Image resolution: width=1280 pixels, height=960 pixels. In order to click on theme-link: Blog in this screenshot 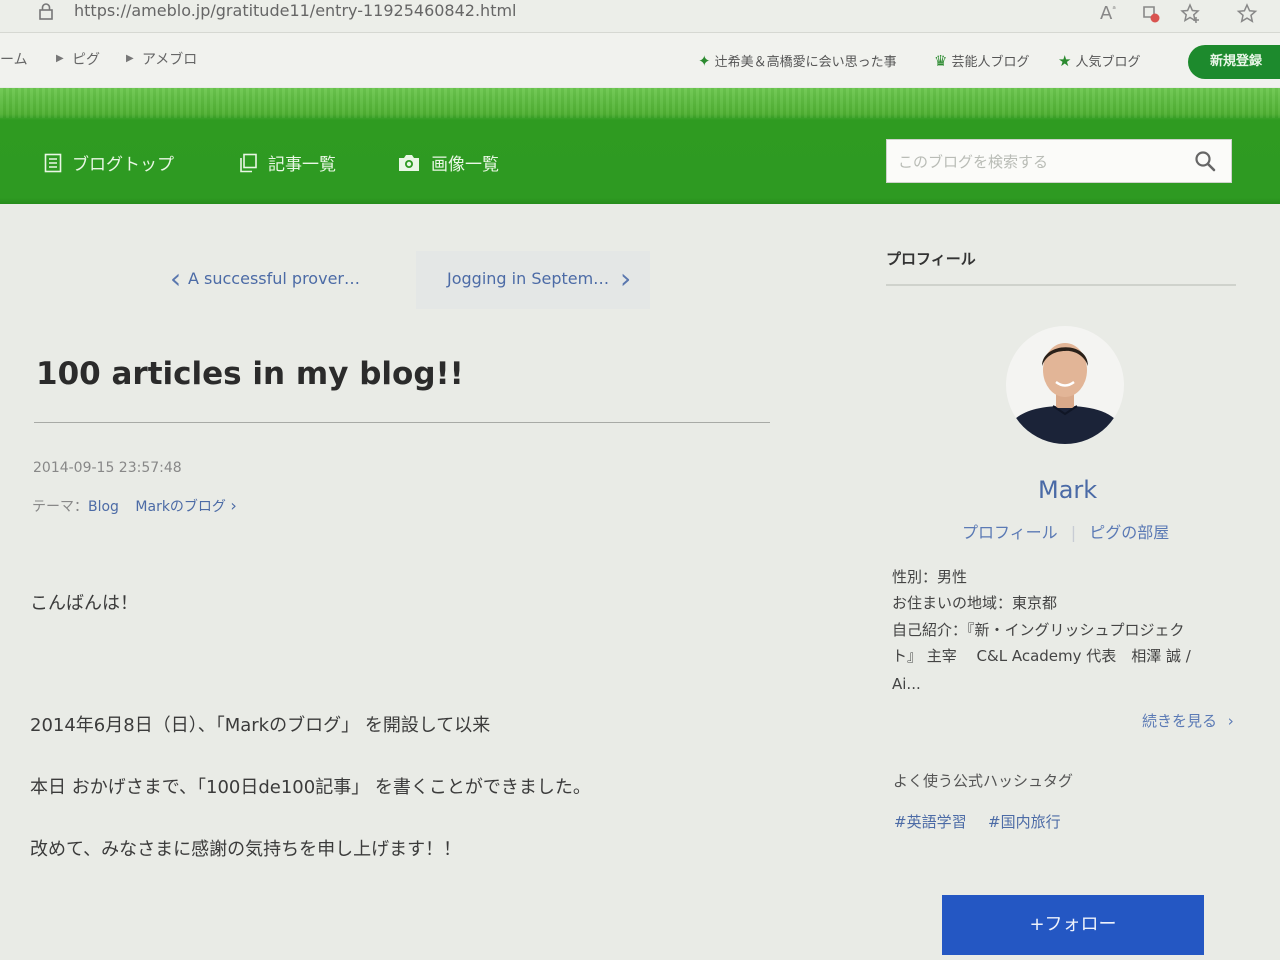, I will do `click(103, 507)`.